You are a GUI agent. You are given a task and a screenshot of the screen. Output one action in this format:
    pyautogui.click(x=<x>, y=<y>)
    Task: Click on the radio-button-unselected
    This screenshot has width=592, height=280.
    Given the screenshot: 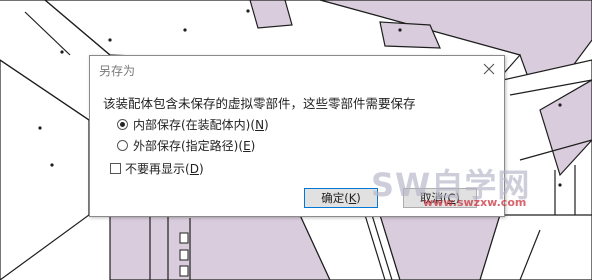 What is the action you would take?
    pyautogui.click(x=122, y=145)
    